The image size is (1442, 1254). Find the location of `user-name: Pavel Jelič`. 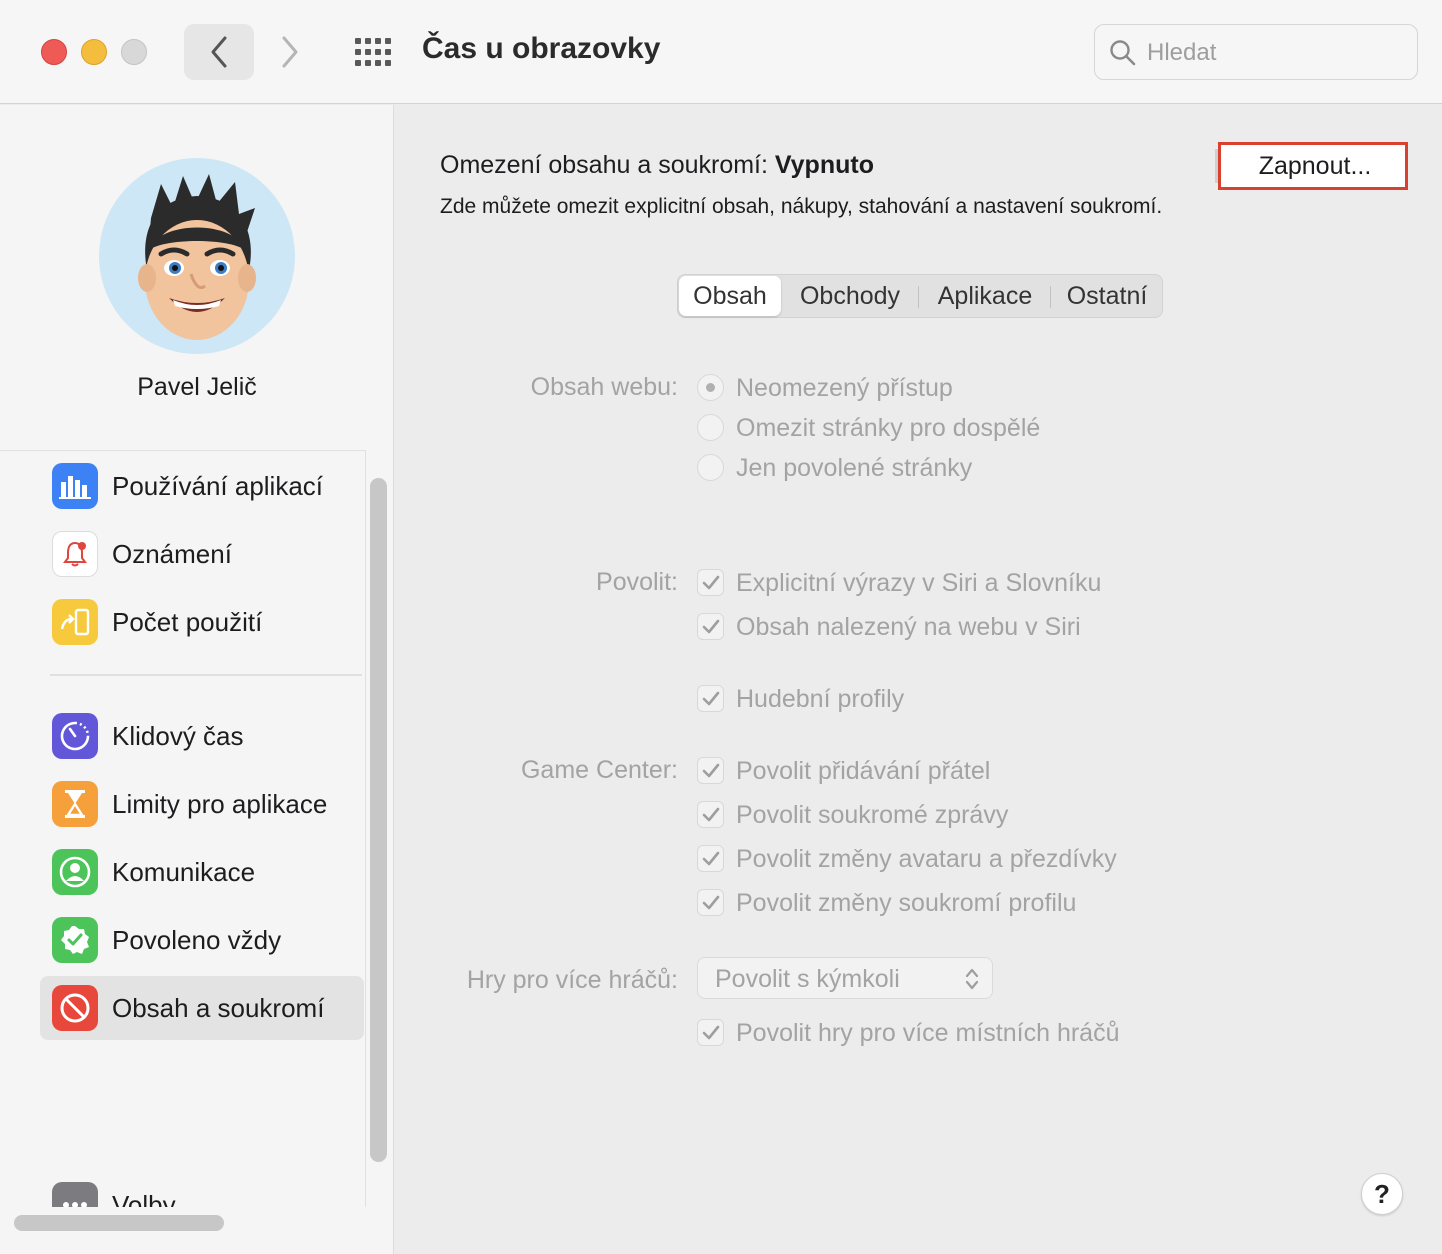

user-name: Pavel Jelič is located at coordinates (197, 387).